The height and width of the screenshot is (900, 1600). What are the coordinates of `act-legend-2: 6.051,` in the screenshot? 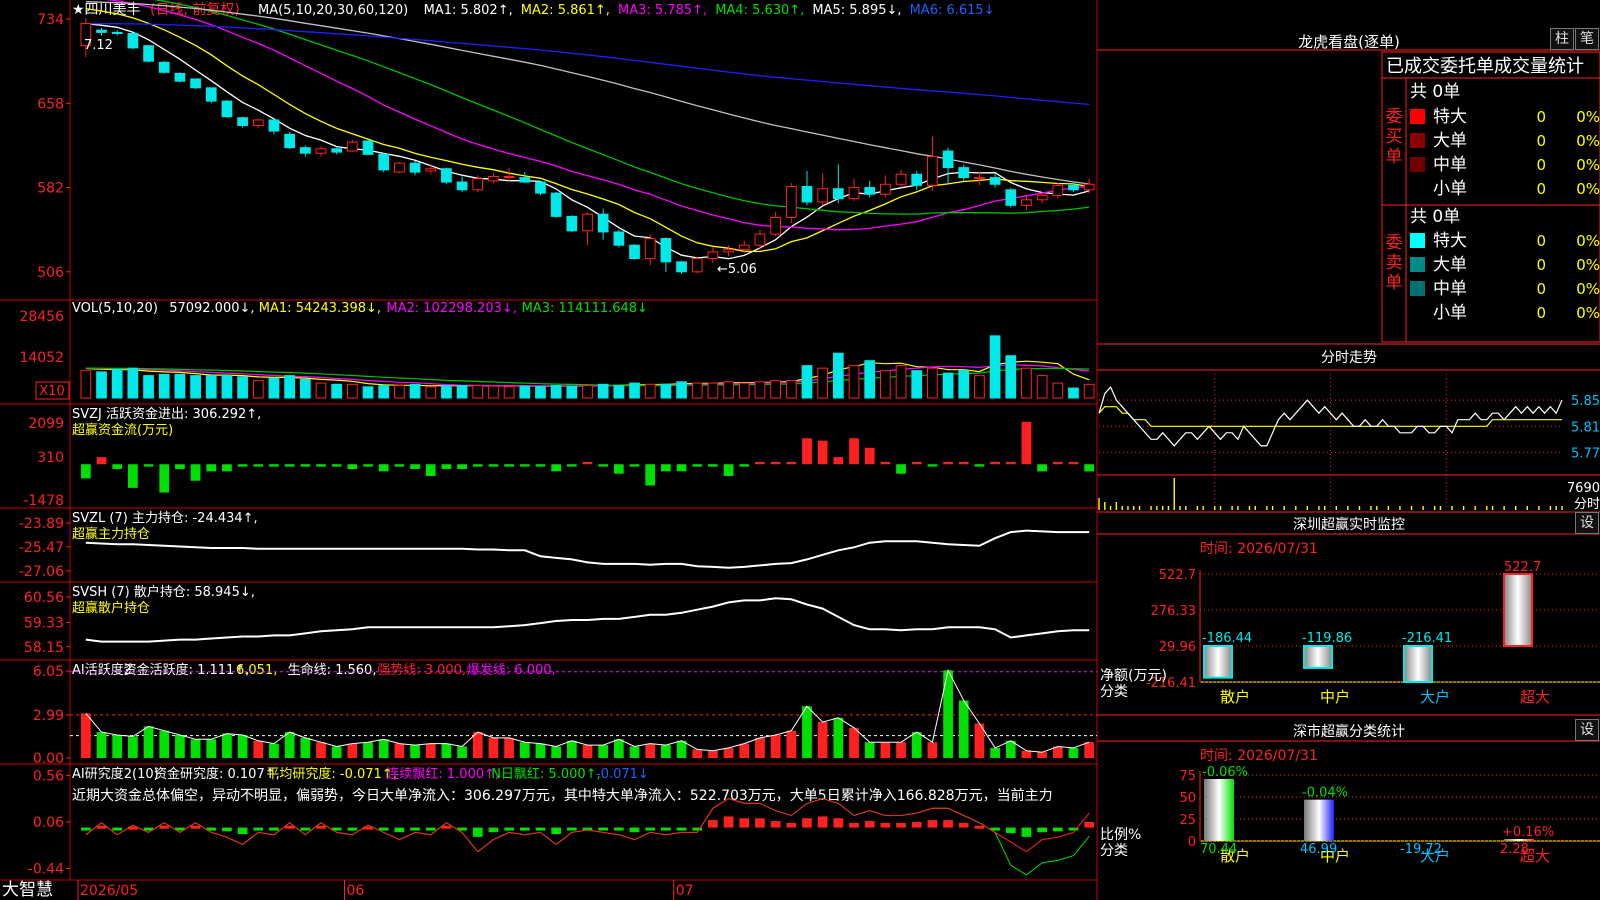 It's located at (256, 670).